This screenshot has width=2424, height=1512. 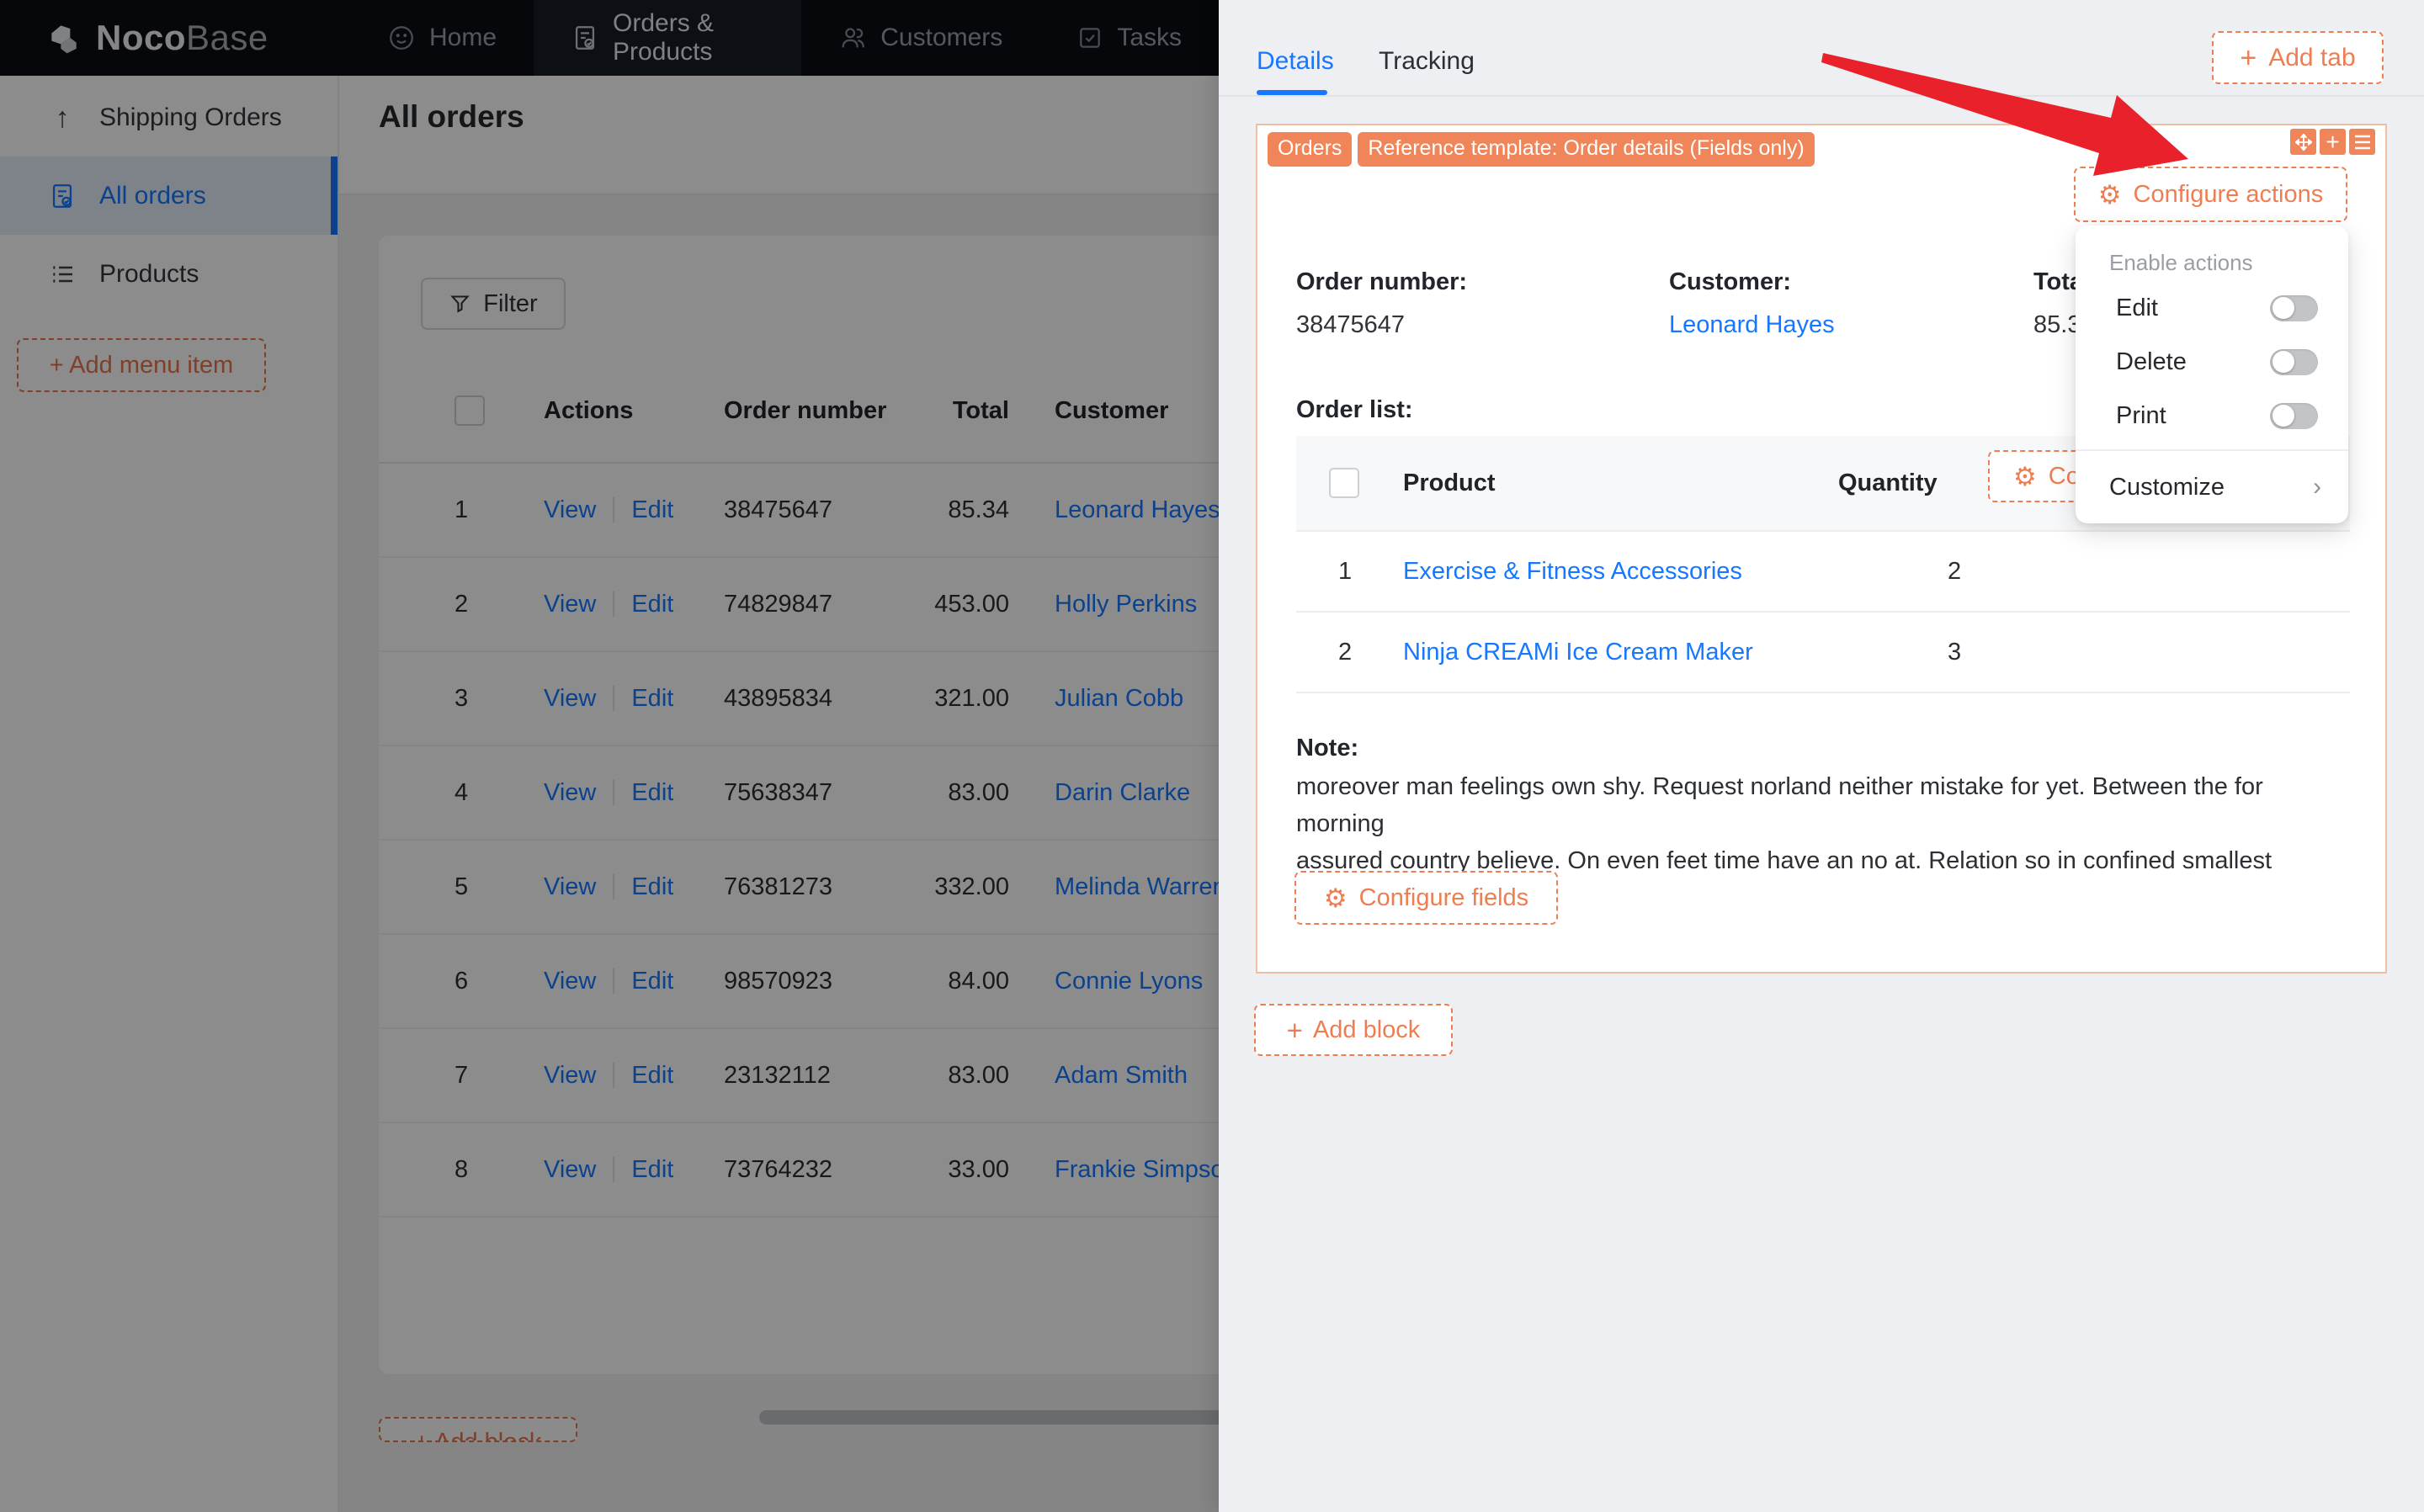 What do you see at coordinates (2312, 57) in the screenshot?
I see `add-tab-label: Add tab` at bounding box center [2312, 57].